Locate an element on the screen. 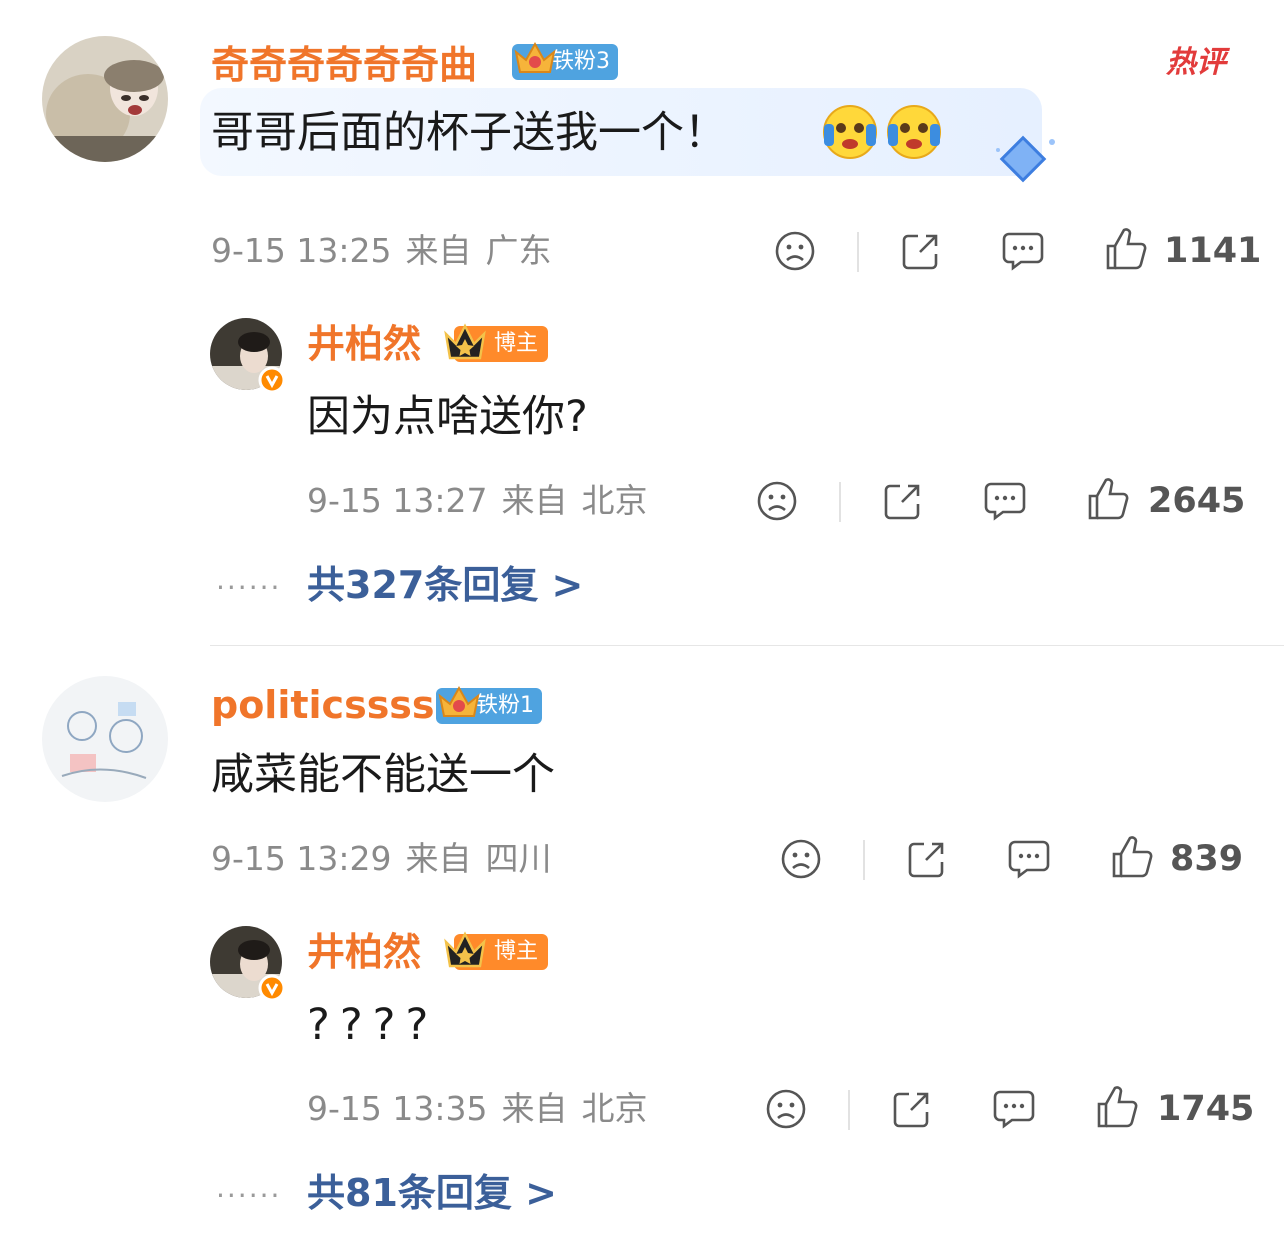  like-count: 2645 is located at coordinates (1197, 501).